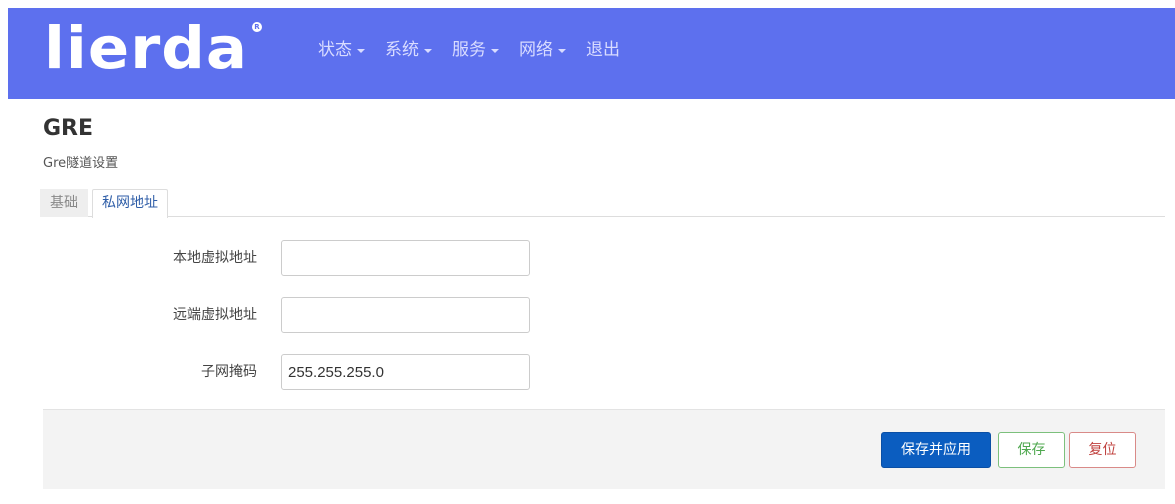  Describe the element at coordinates (405, 372) in the screenshot. I see `subnet-mask-input` at that location.